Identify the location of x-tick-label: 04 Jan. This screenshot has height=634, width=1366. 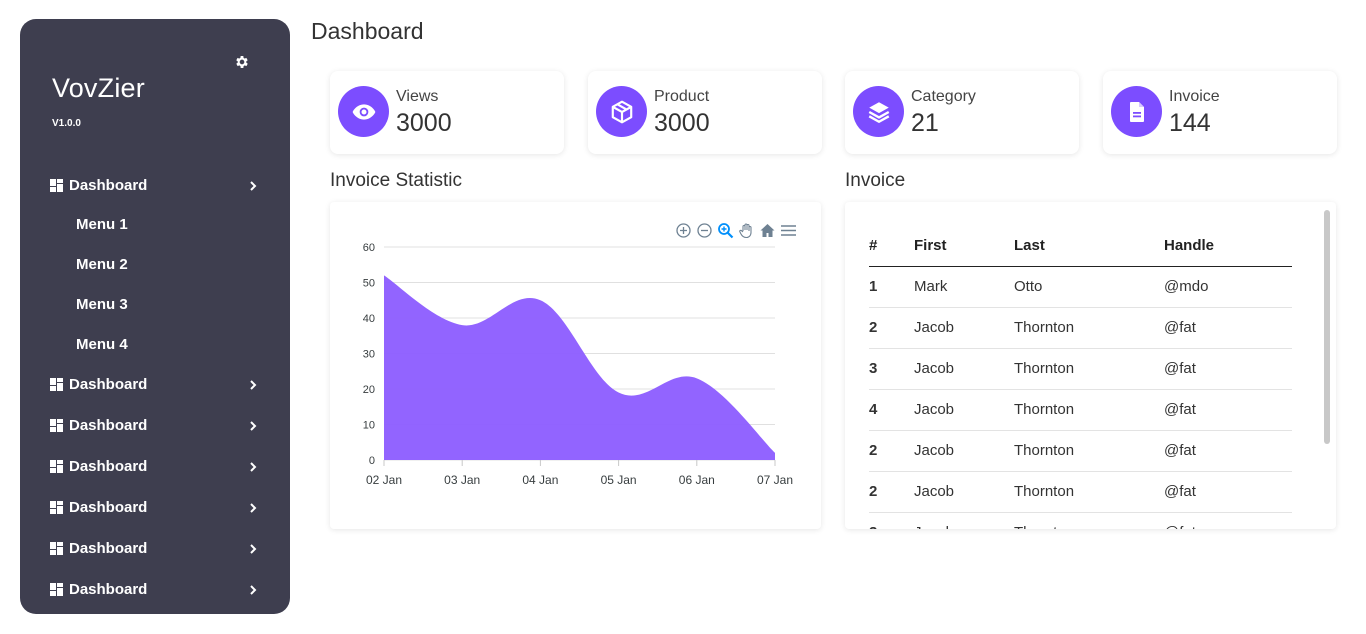
(540, 480).